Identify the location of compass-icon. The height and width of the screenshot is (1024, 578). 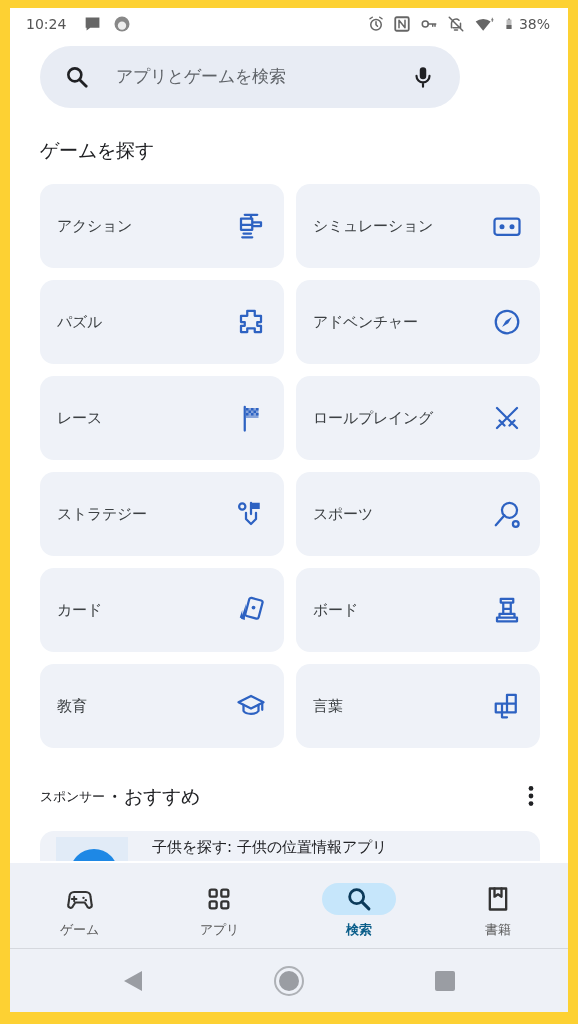
(507, 322).